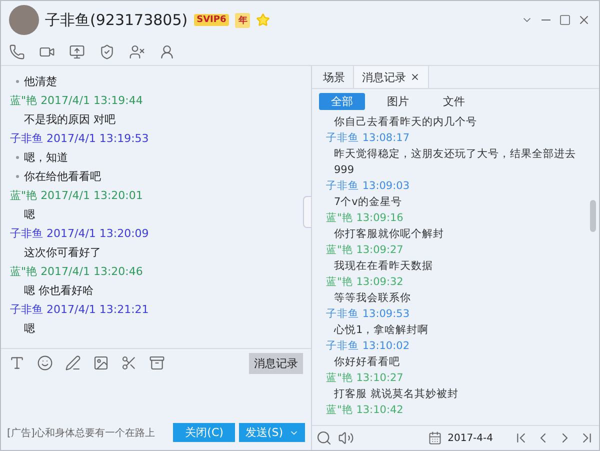 The height and width of the screenshot is (451, 600). I want to click on history-button: 消息记录, so click(276, 363).